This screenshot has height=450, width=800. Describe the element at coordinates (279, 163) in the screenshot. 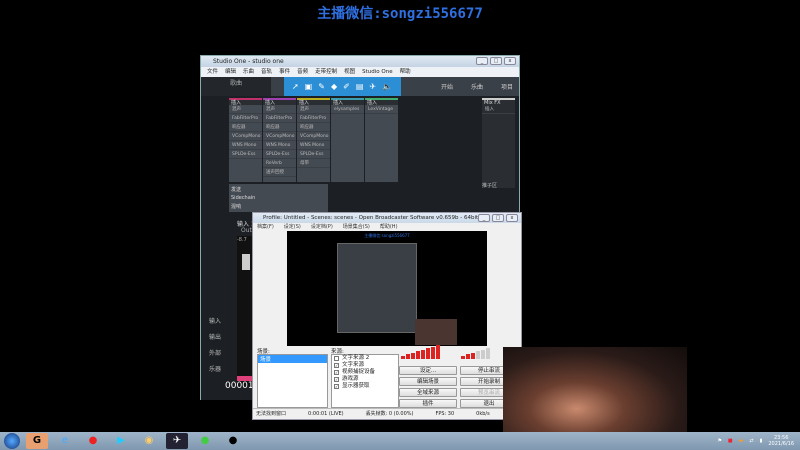

I see `insert-plugin: ReVerb` at that location.